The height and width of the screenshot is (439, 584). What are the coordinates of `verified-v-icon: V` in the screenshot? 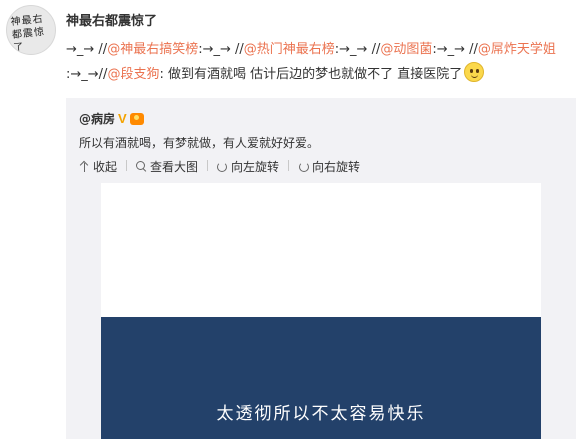 It's located at (122, 118).